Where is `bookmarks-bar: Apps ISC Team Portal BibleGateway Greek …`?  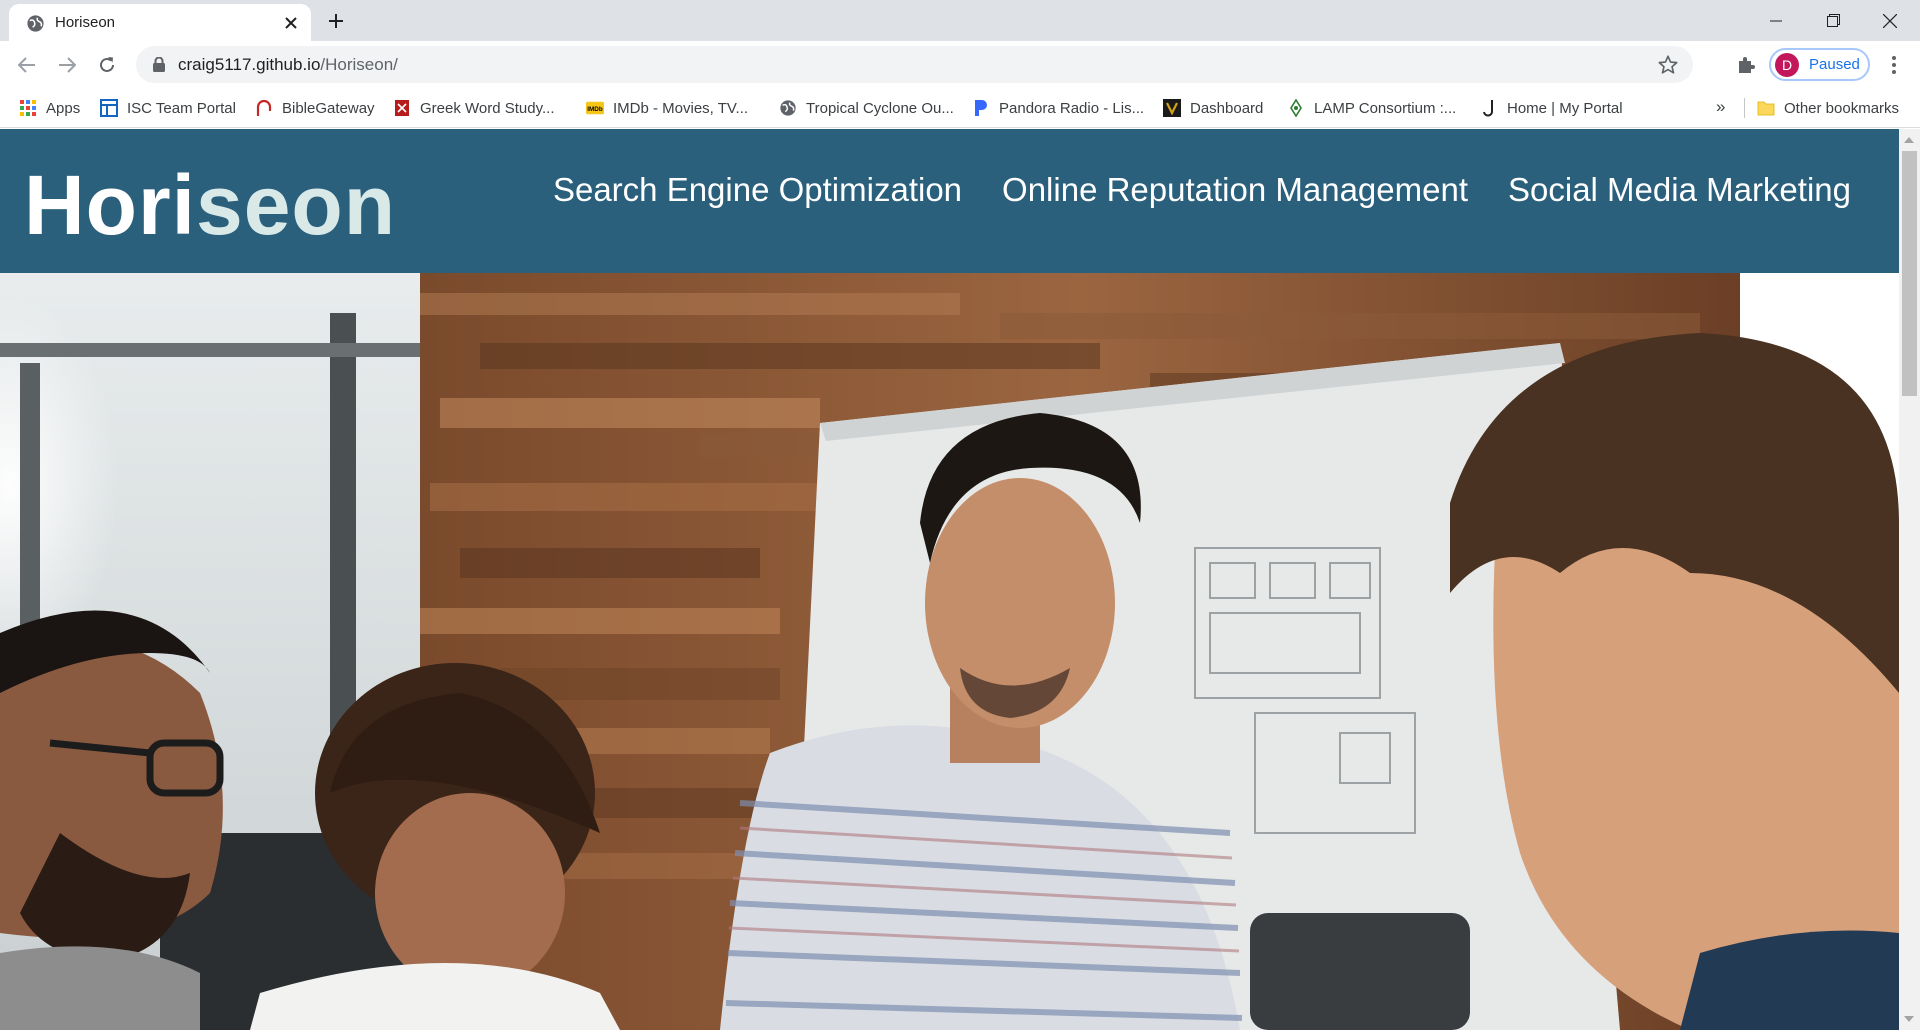 bookmarks-bar: Apps ISC Team Portal BibleGateway Greek … is located at coordinates (960, 108).